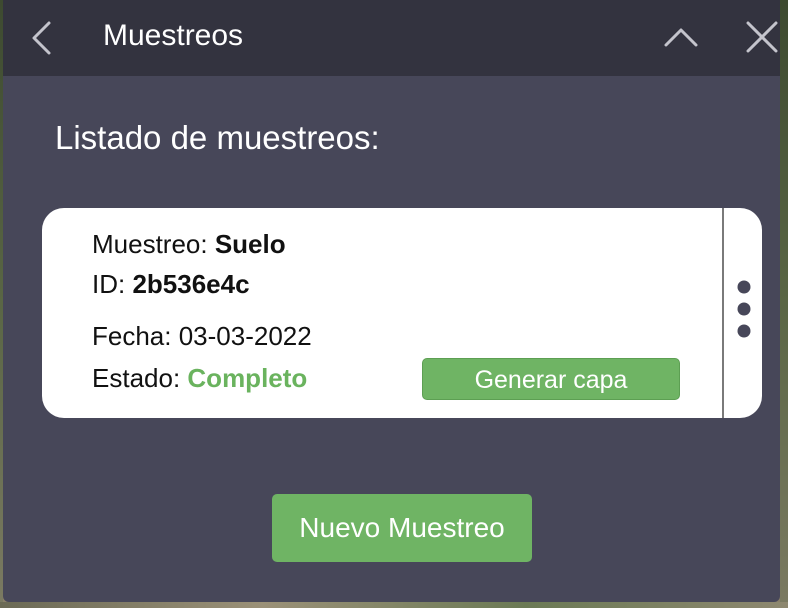 The image size is (788, 608). What do you see at coordinates (140, 378) in the screenshot?
I see `sample-status-label: Estado:` at bounding box center [140, 378].